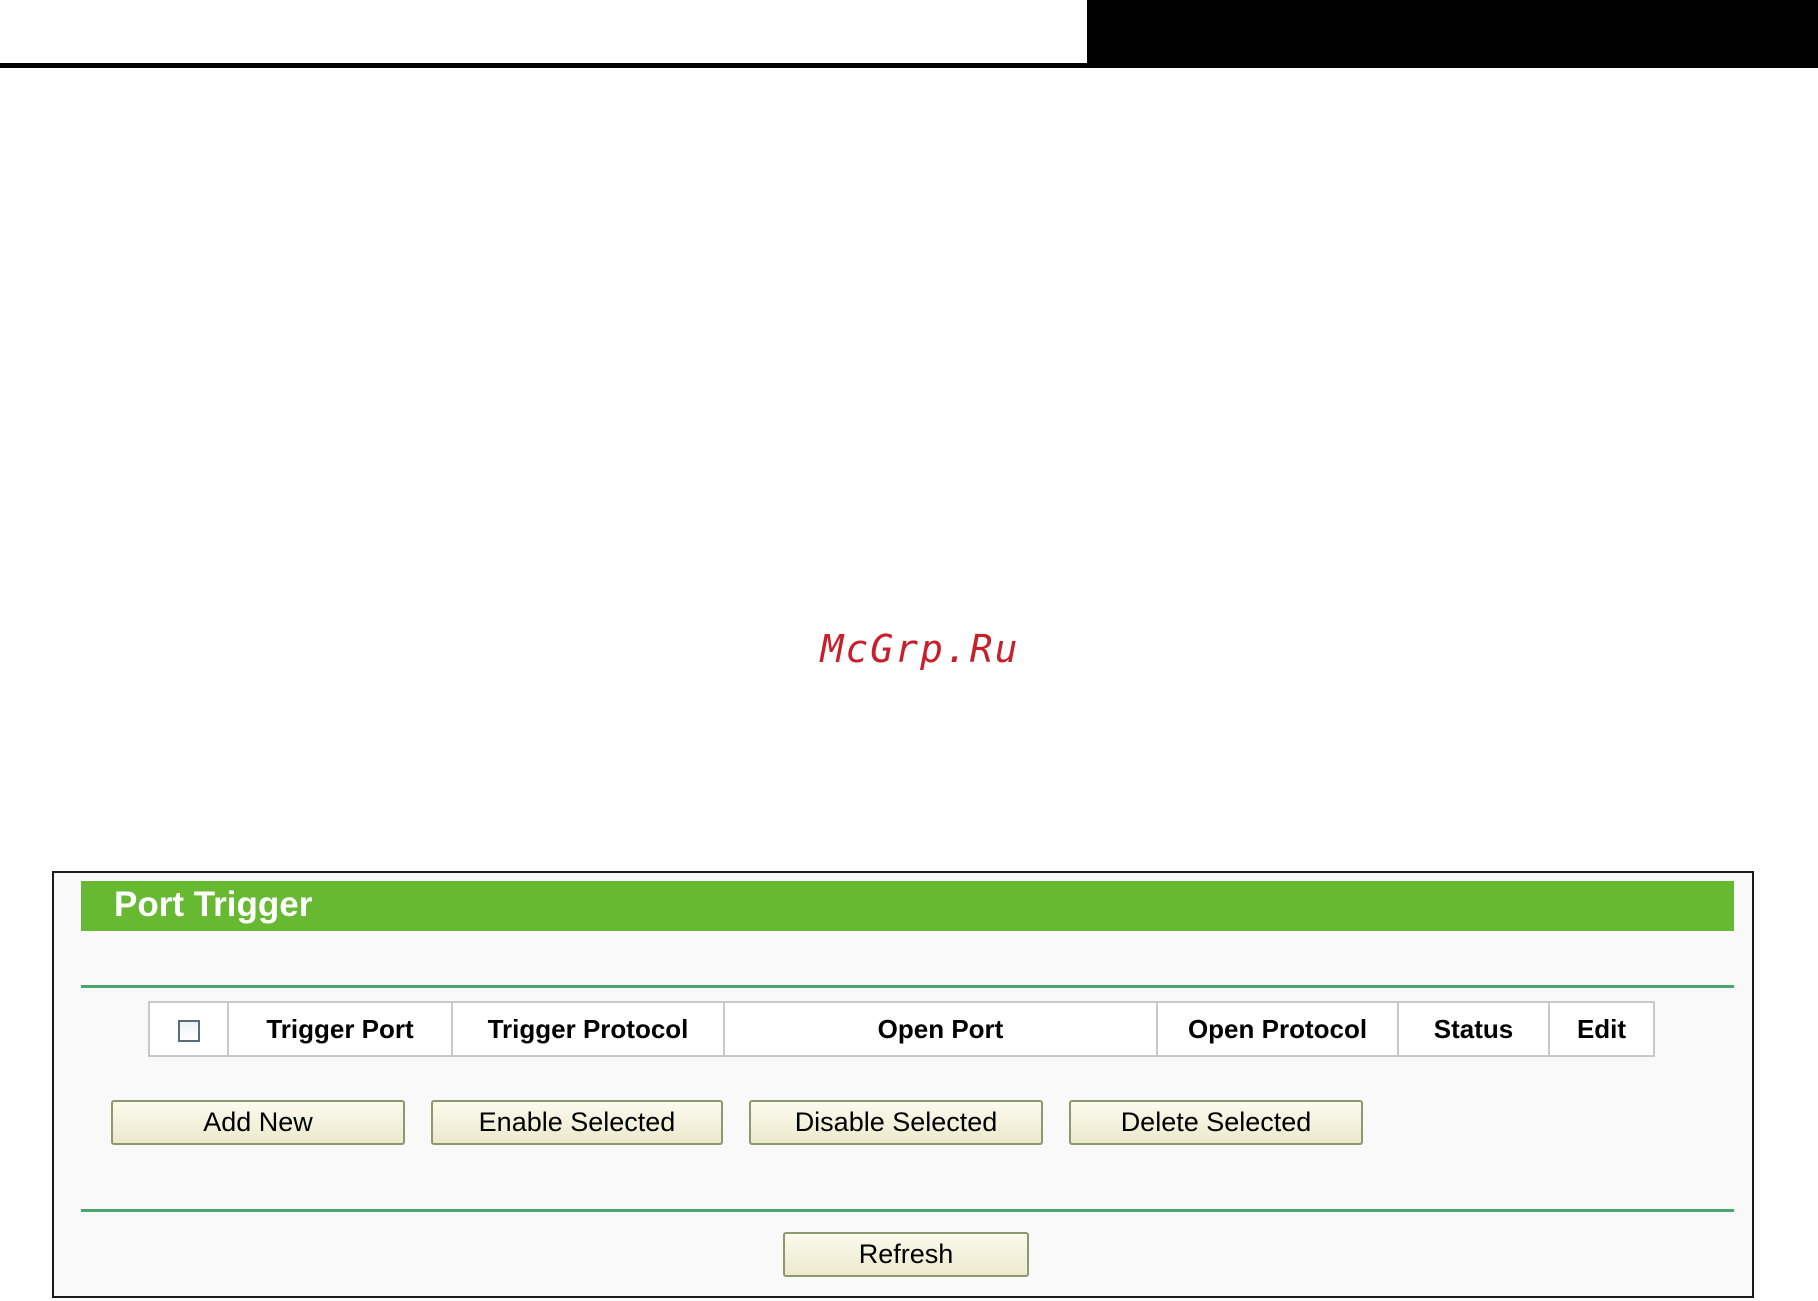 The height and width of the screenshot is (1301, 1818). Describe the element at coordinates (1452, 34) in the screenshot. I see `page-header-block` at that location.